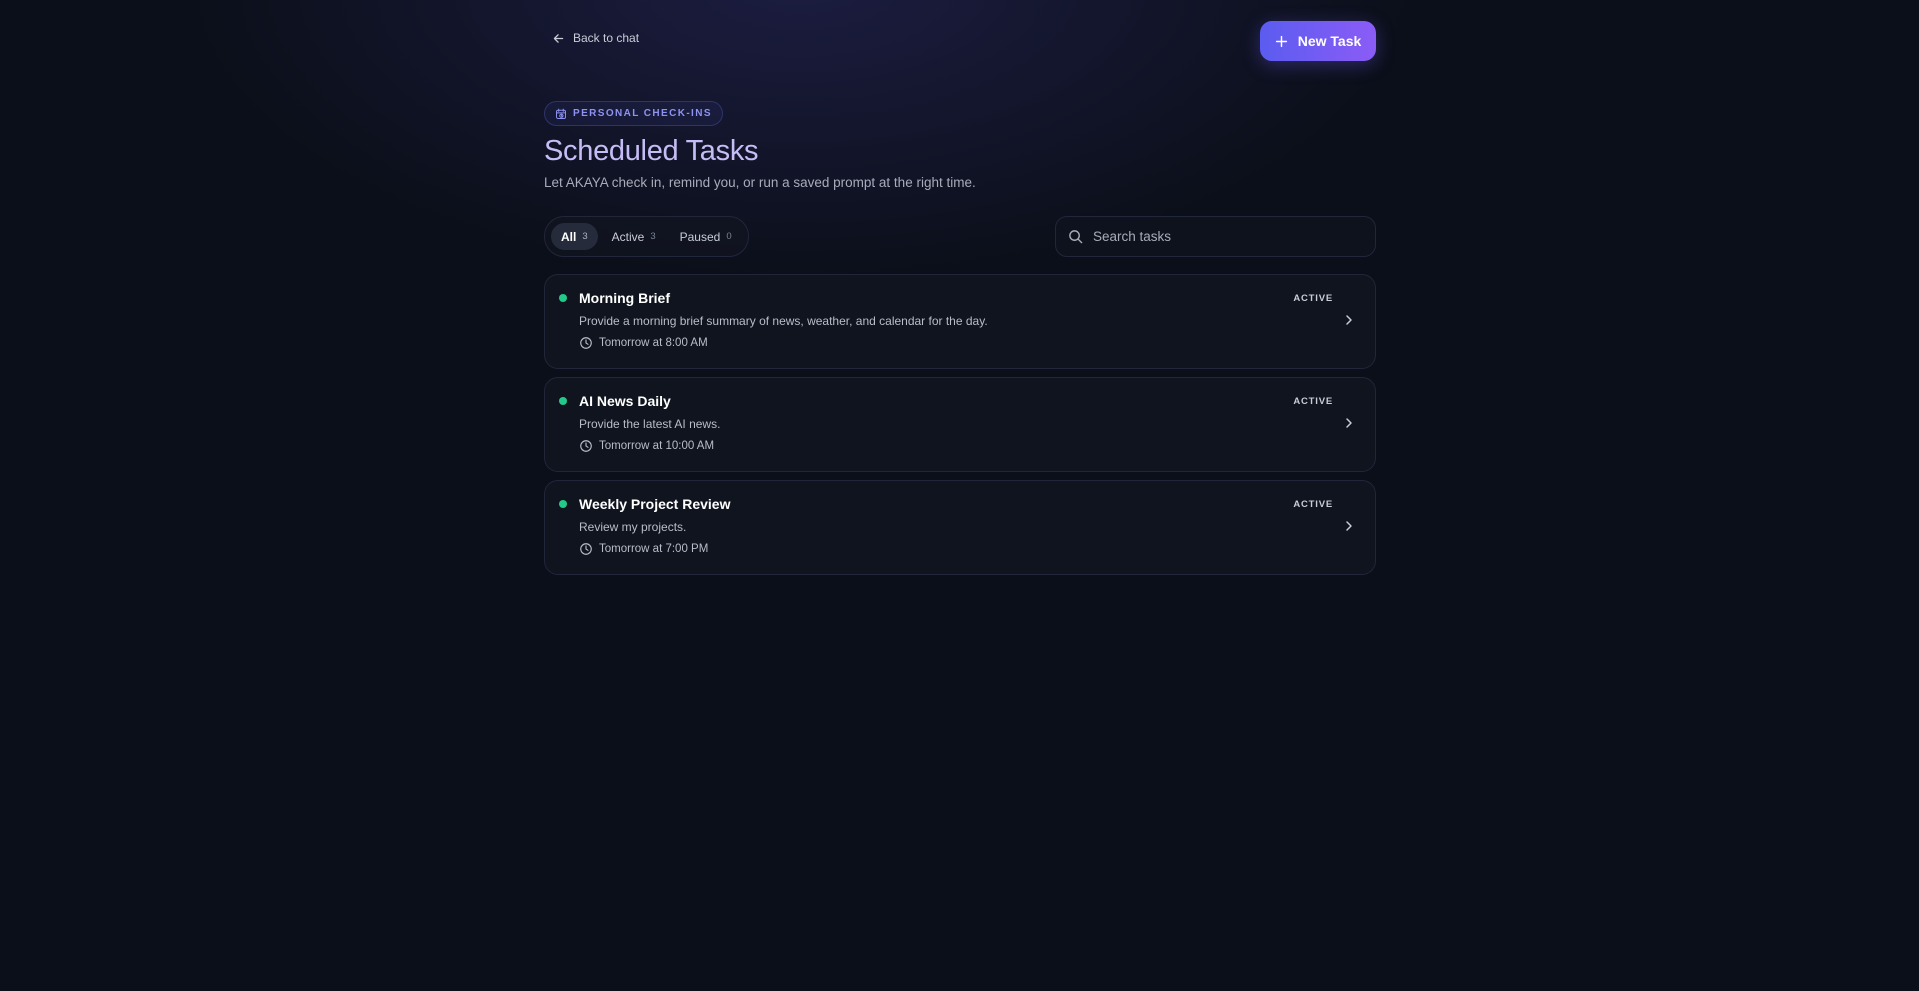  Describe the element at coordinates (655, 504) in the screenshot. I see `task-title: Weekly Project Review` at that location.